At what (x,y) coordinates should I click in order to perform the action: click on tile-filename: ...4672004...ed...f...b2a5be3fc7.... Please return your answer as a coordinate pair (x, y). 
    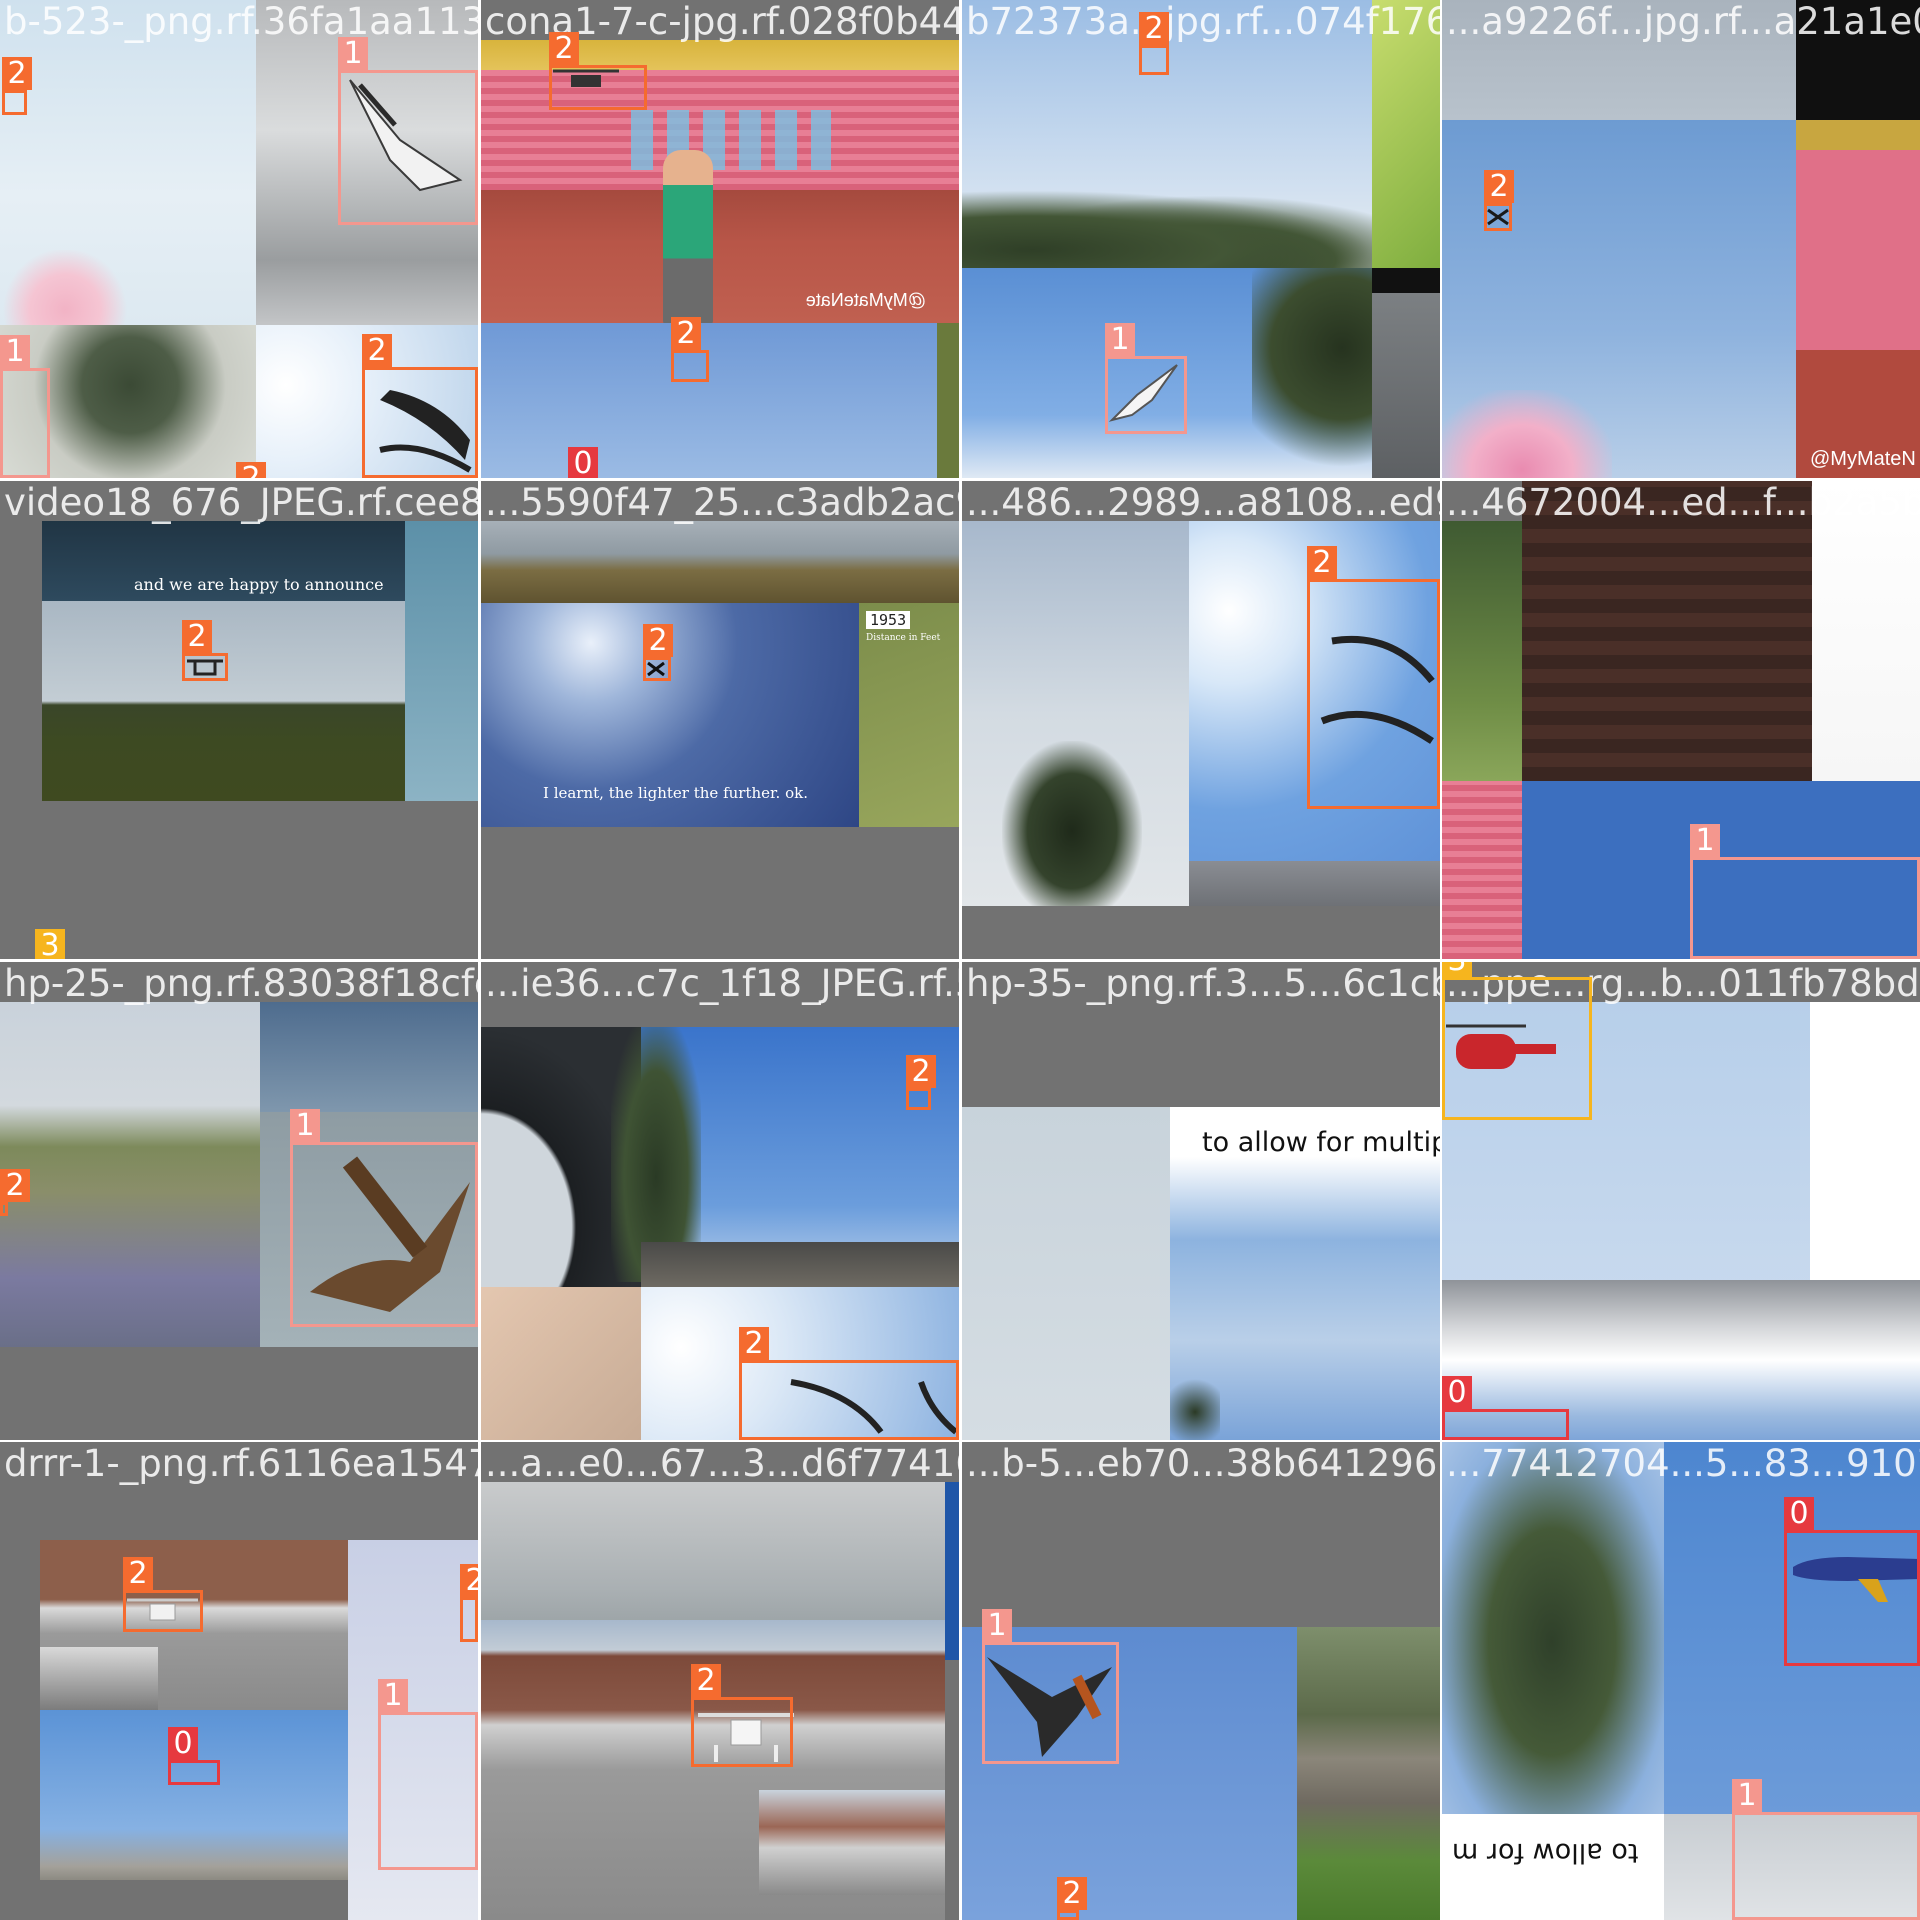
    Looking at the image, I should click on (1683, 502).